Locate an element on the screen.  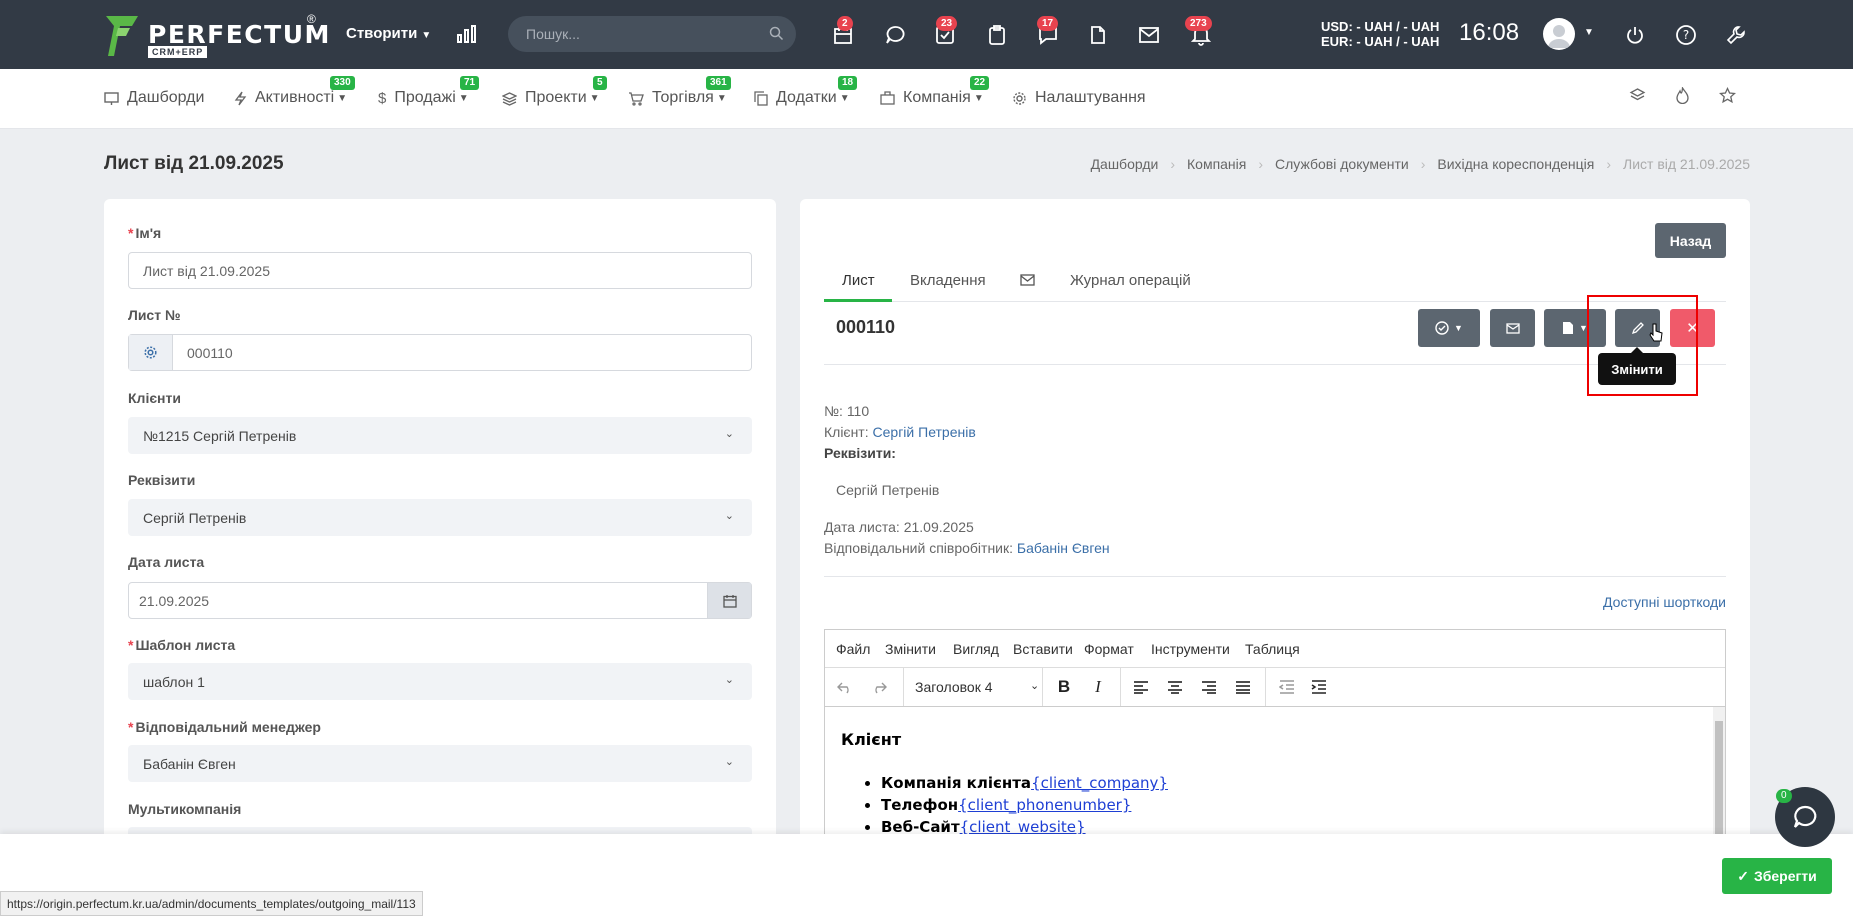
status-dropdown-button: ▼ is located at coordinates (1449, 328).